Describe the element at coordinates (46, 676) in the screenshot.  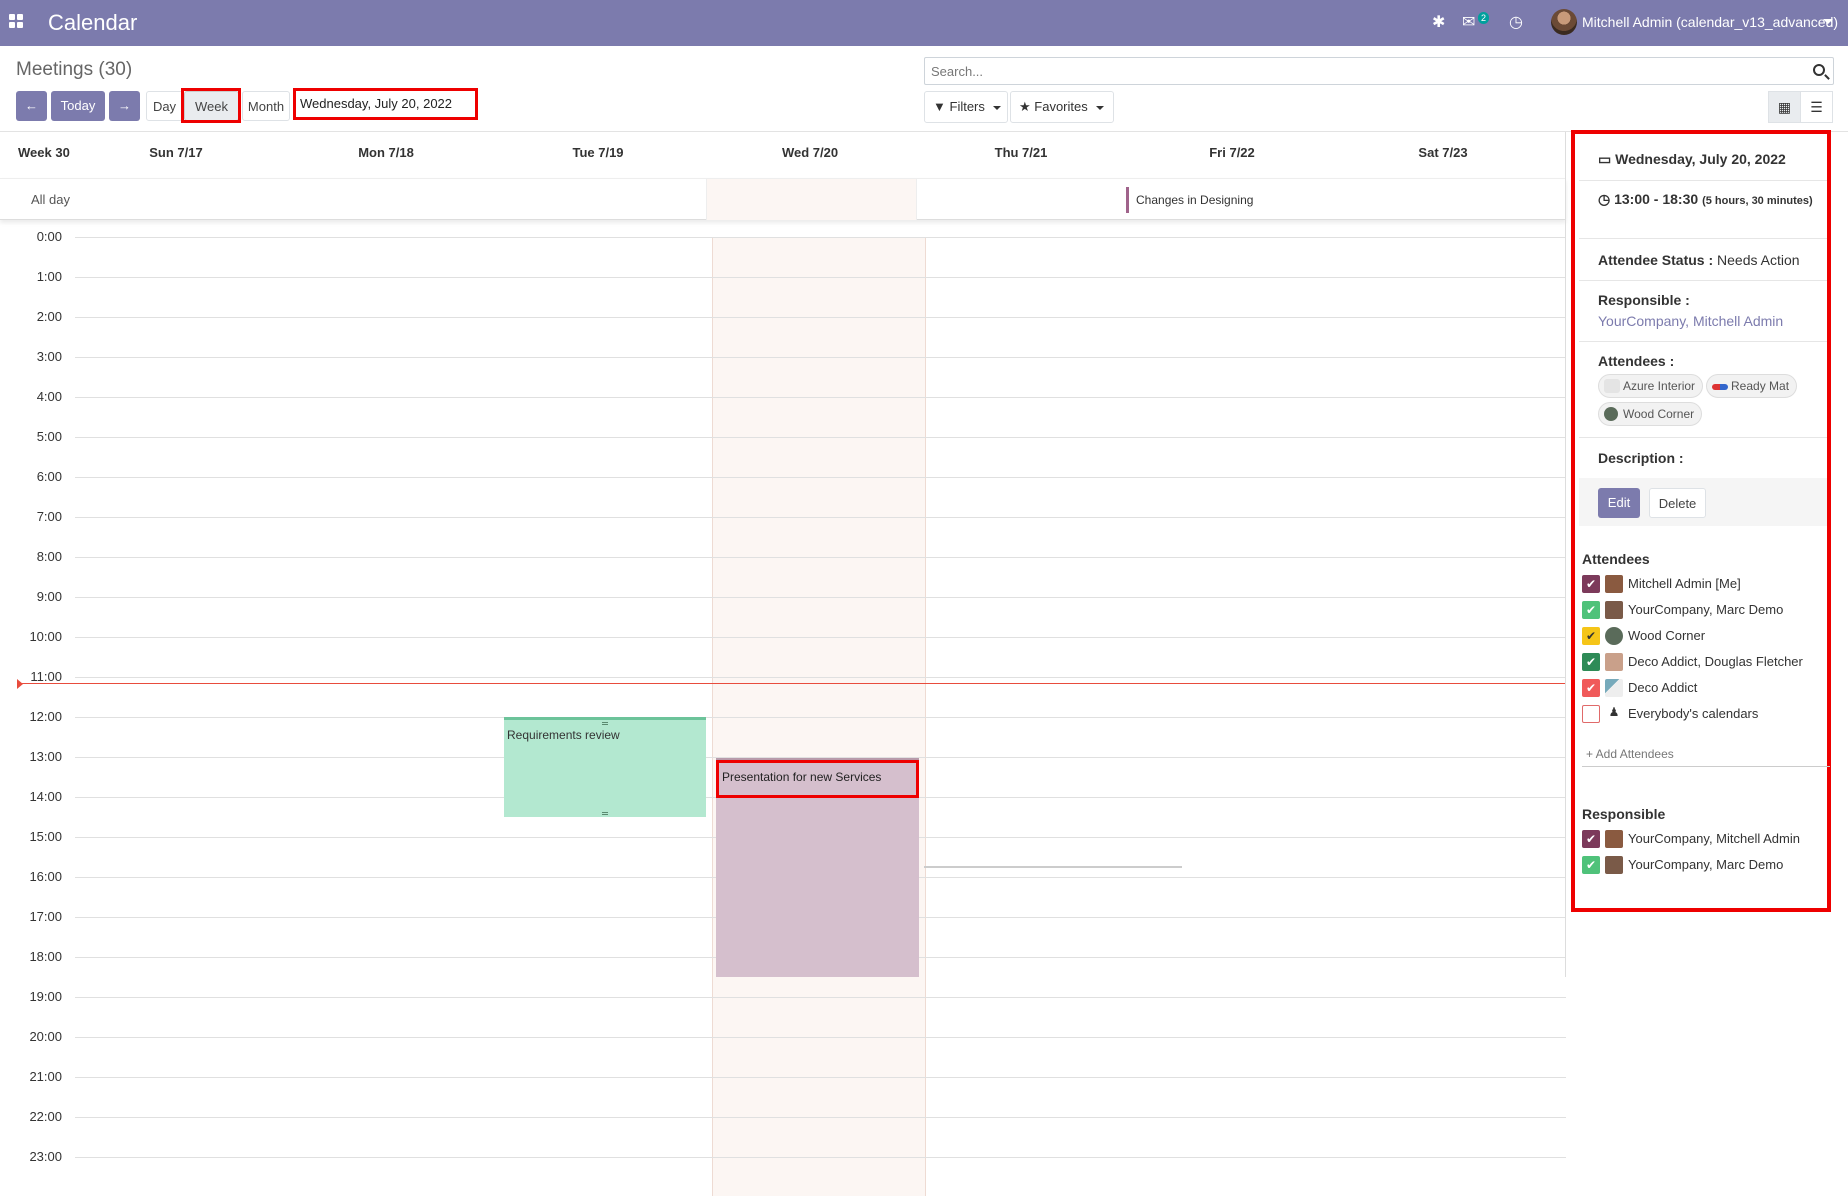
I see `hour-label: 11:00` at that location.